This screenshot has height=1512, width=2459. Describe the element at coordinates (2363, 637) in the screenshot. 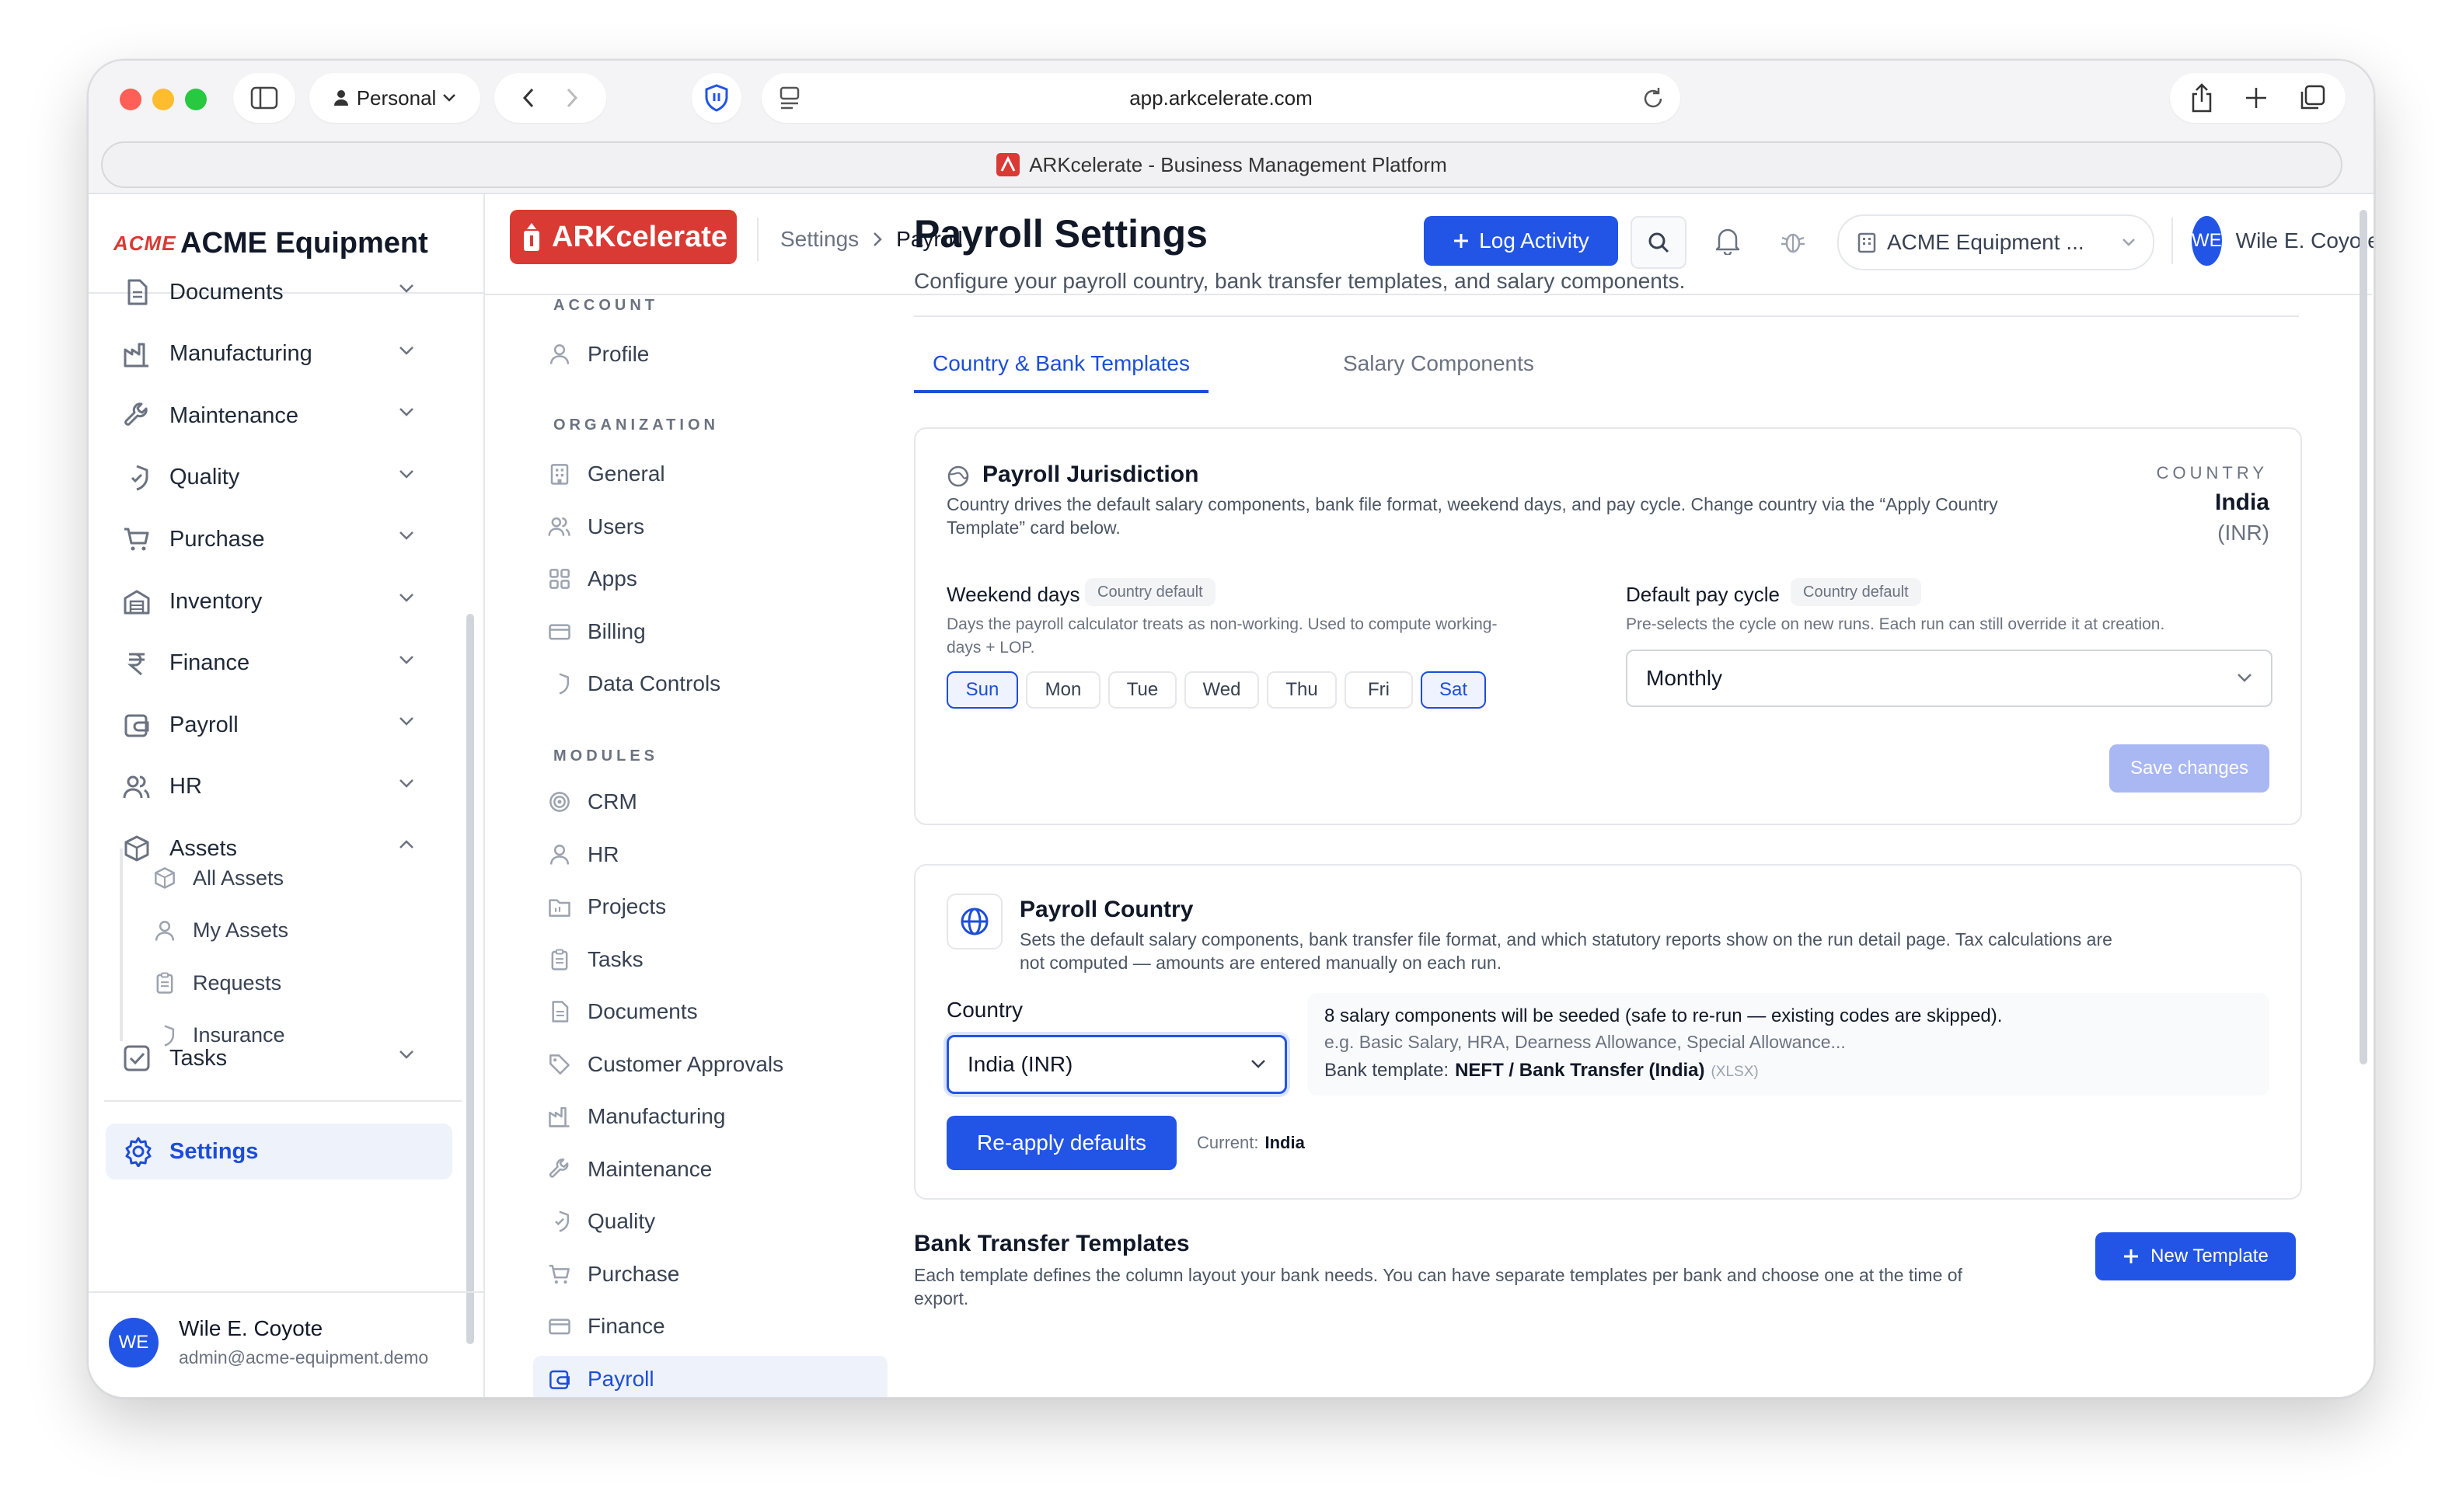

I see `main-scrollbar` at that location.